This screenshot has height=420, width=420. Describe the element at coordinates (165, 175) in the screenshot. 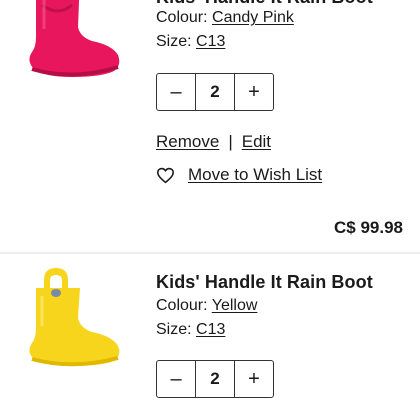

I see `heart-icon` at that location.